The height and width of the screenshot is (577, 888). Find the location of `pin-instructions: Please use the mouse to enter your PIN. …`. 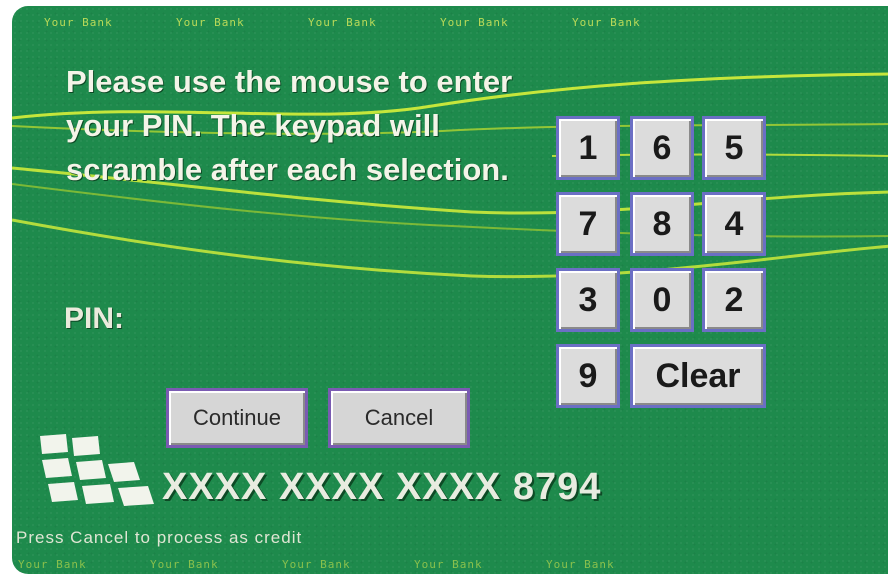

pin-instructions: Please use the mouse to enter your PIN. … is located at coordinates (289, 125).